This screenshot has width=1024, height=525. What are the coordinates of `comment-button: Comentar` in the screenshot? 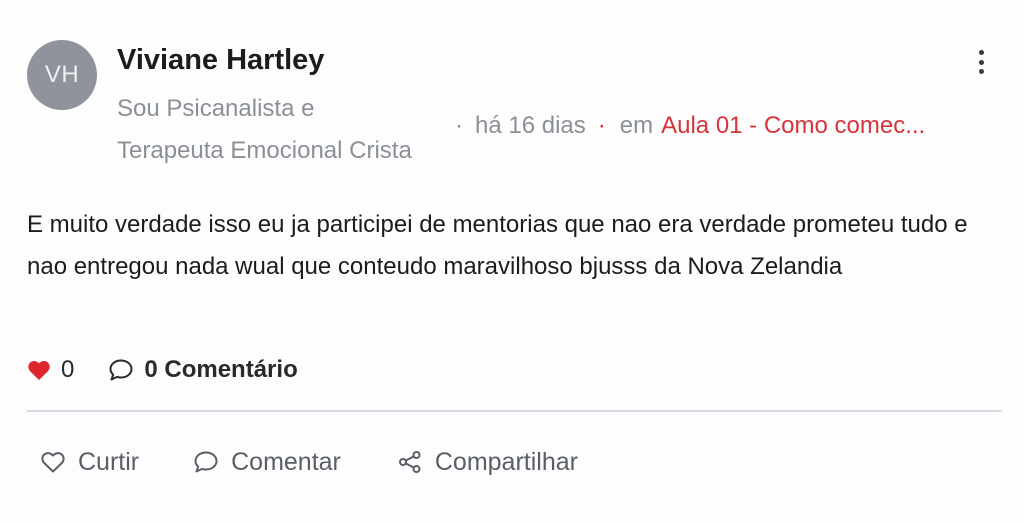 It's located at (267, 462).